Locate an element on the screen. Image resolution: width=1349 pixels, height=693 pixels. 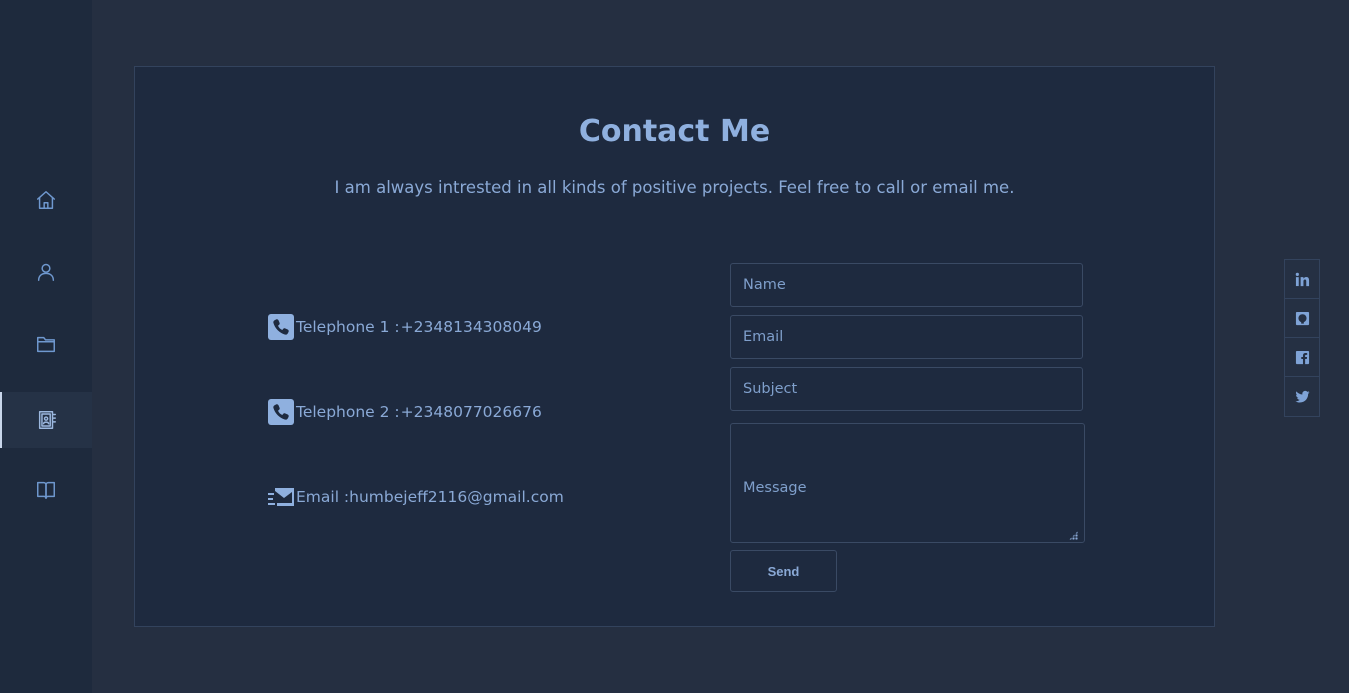
send-button: Send is located at coordinates (783, 571).